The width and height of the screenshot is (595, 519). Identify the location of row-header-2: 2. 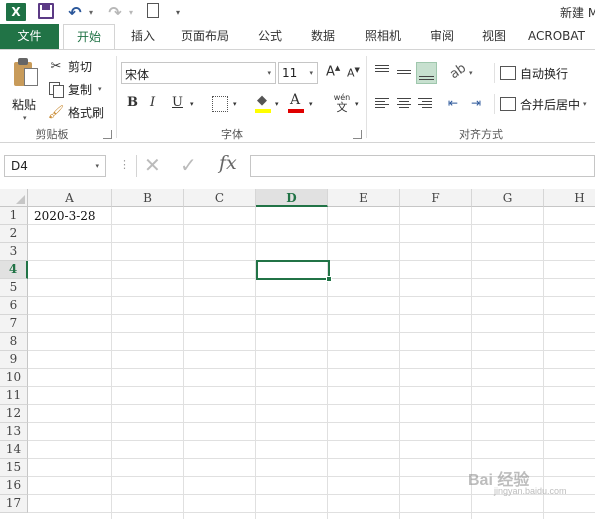
(14, 234).